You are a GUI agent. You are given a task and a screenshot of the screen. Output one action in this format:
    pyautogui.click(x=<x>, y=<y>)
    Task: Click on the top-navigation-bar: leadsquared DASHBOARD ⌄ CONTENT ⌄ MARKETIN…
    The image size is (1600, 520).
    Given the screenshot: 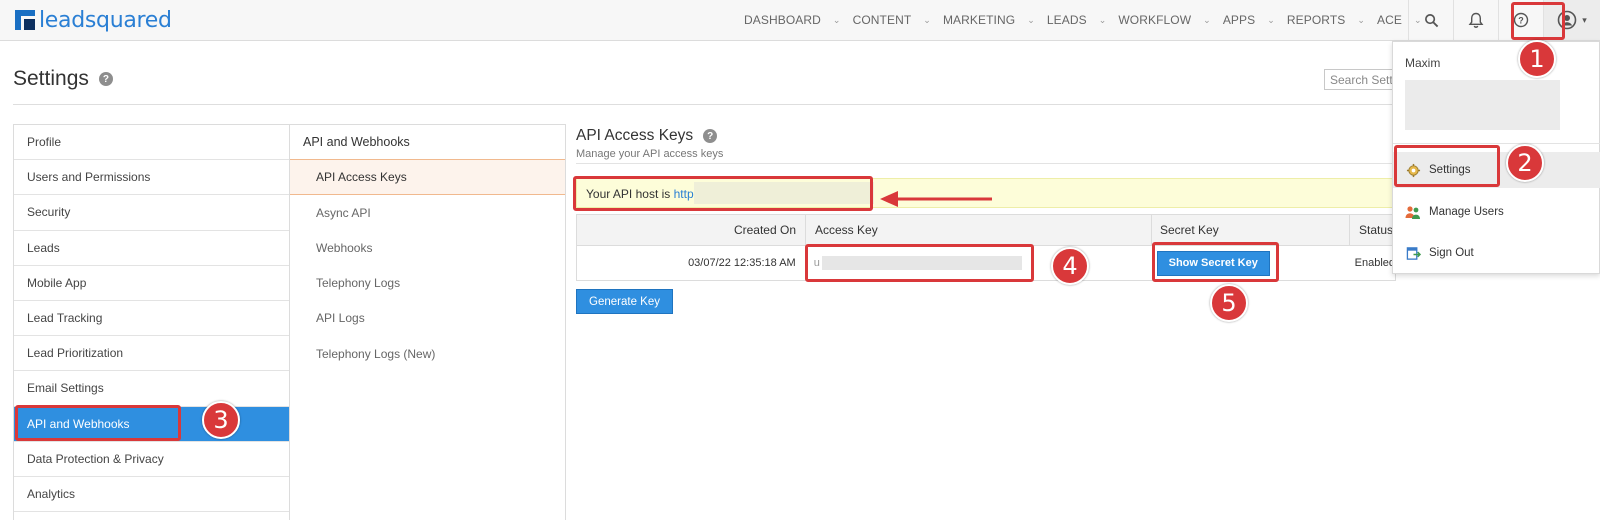 What is the action you would take?
    pyautogui.click(x=800, y=20)
    